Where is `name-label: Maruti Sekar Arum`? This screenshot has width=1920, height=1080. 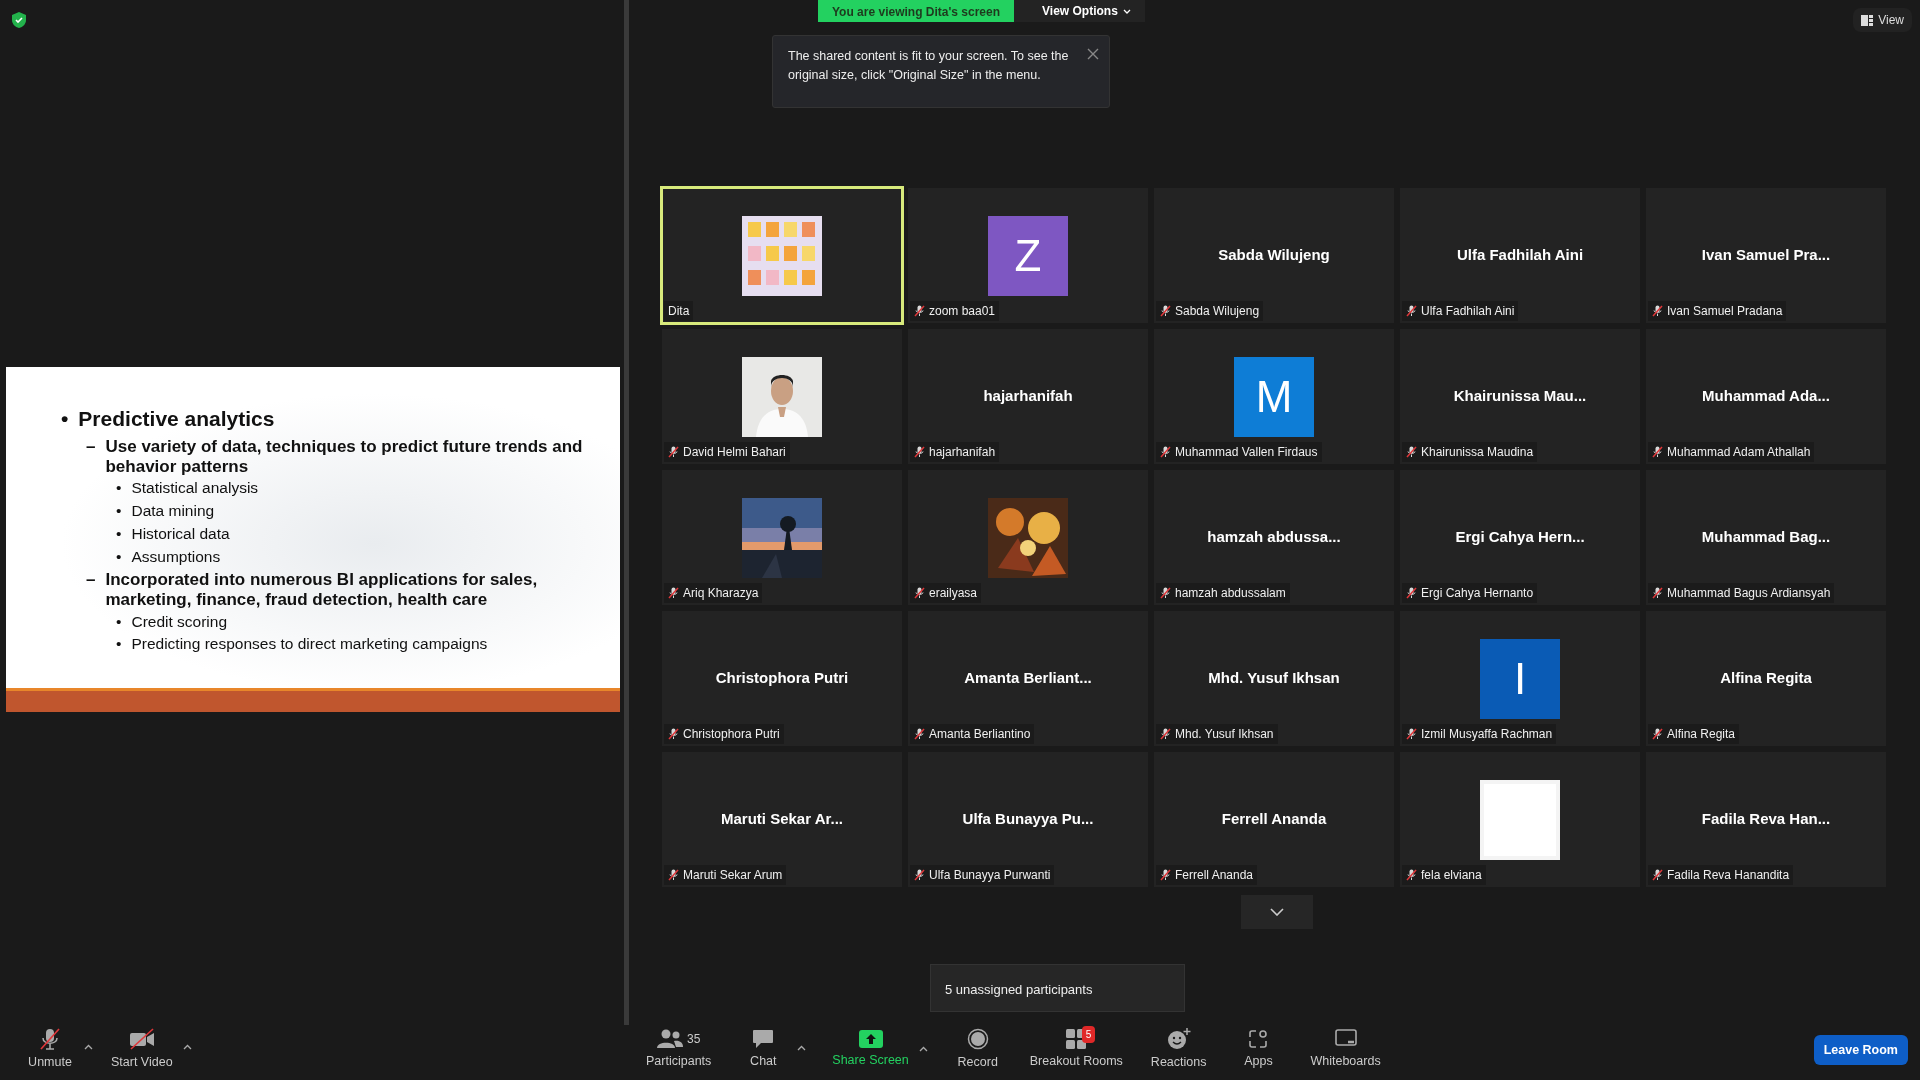
name-label: Maruti Sekar Arum is located at coordinates (725, 875).